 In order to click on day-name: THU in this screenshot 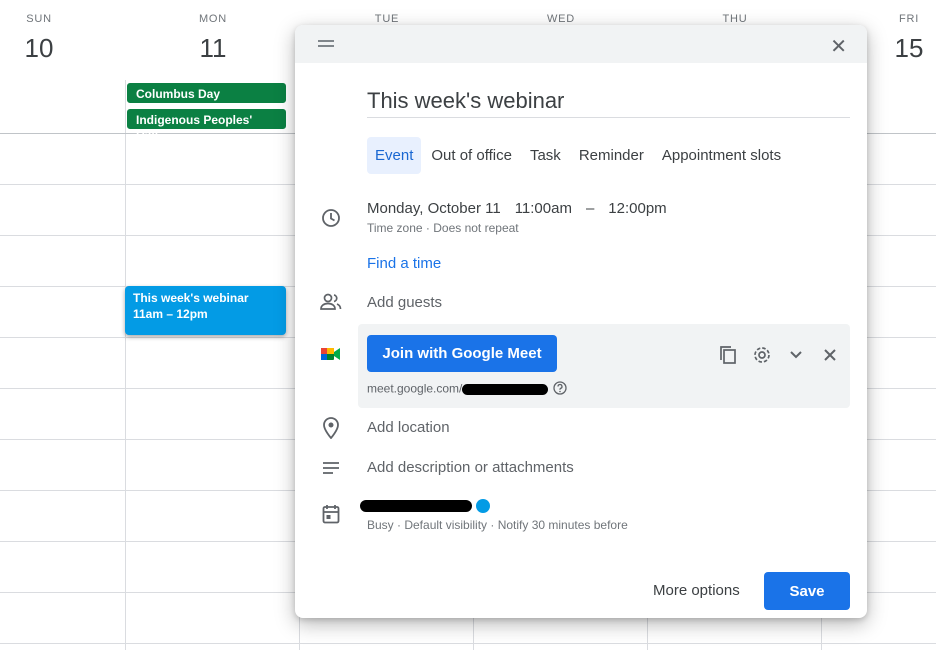, I will do `click(735, 19)`.